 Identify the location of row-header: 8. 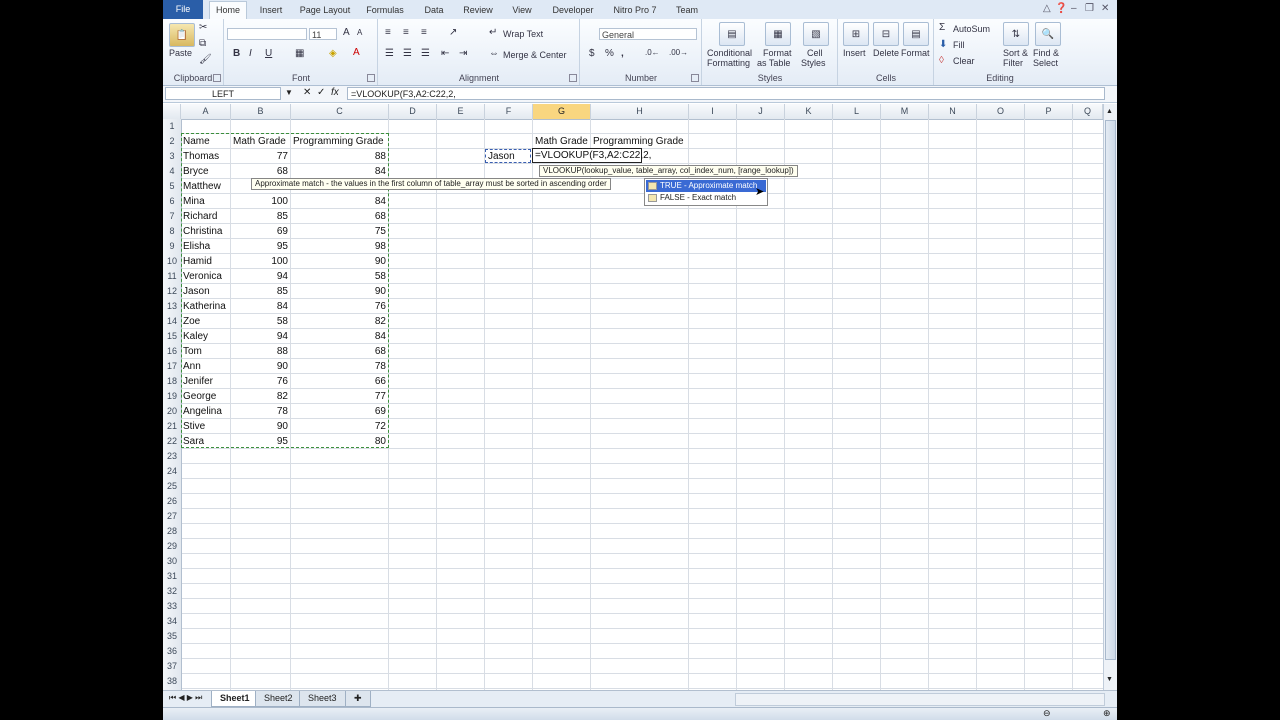
(172, 231).